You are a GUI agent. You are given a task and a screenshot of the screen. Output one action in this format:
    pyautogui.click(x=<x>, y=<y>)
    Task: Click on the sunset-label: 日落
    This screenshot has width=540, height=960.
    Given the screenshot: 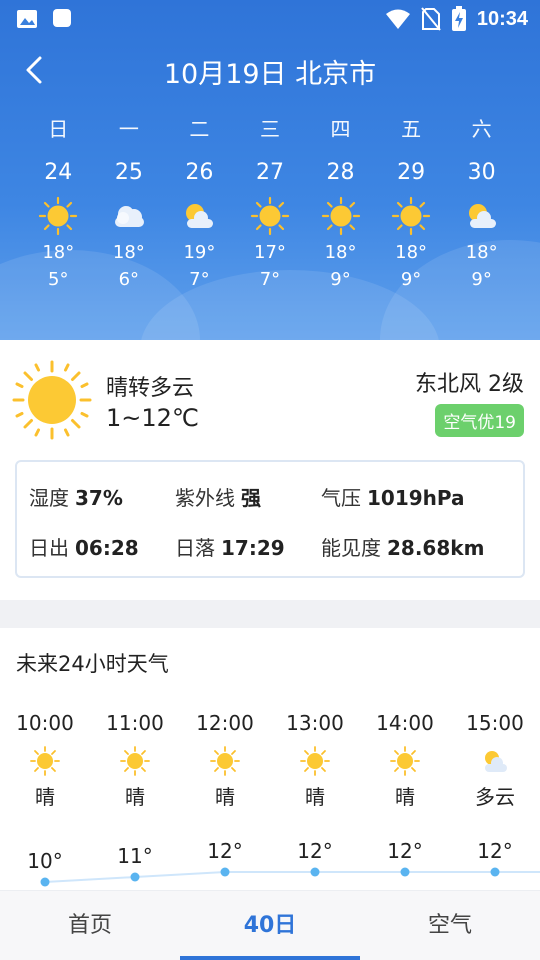 What is the action you would take?
    pyautogui.click(x=195, y=548)
    